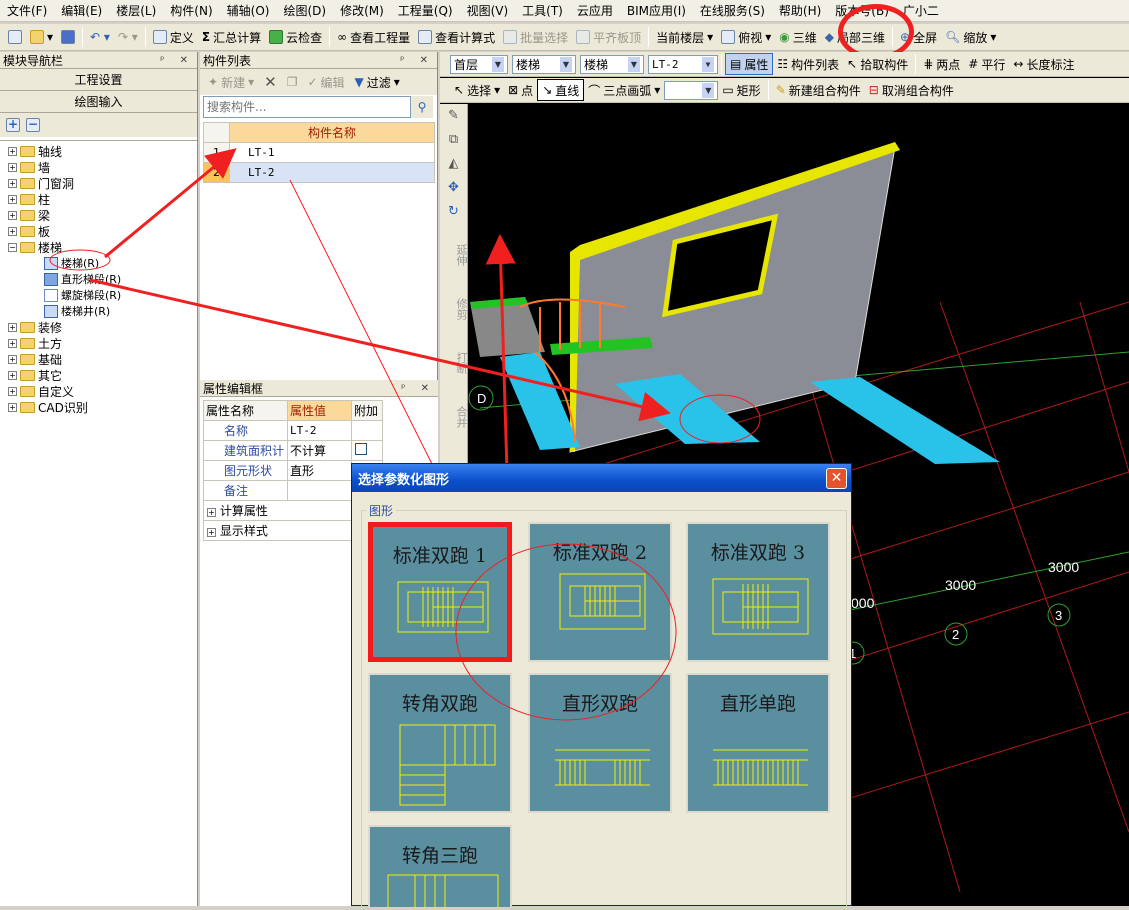  Describe the element at coordinates (98, 102) in the screenshot. I see `draw-input-button: 绘图输入` at that location.